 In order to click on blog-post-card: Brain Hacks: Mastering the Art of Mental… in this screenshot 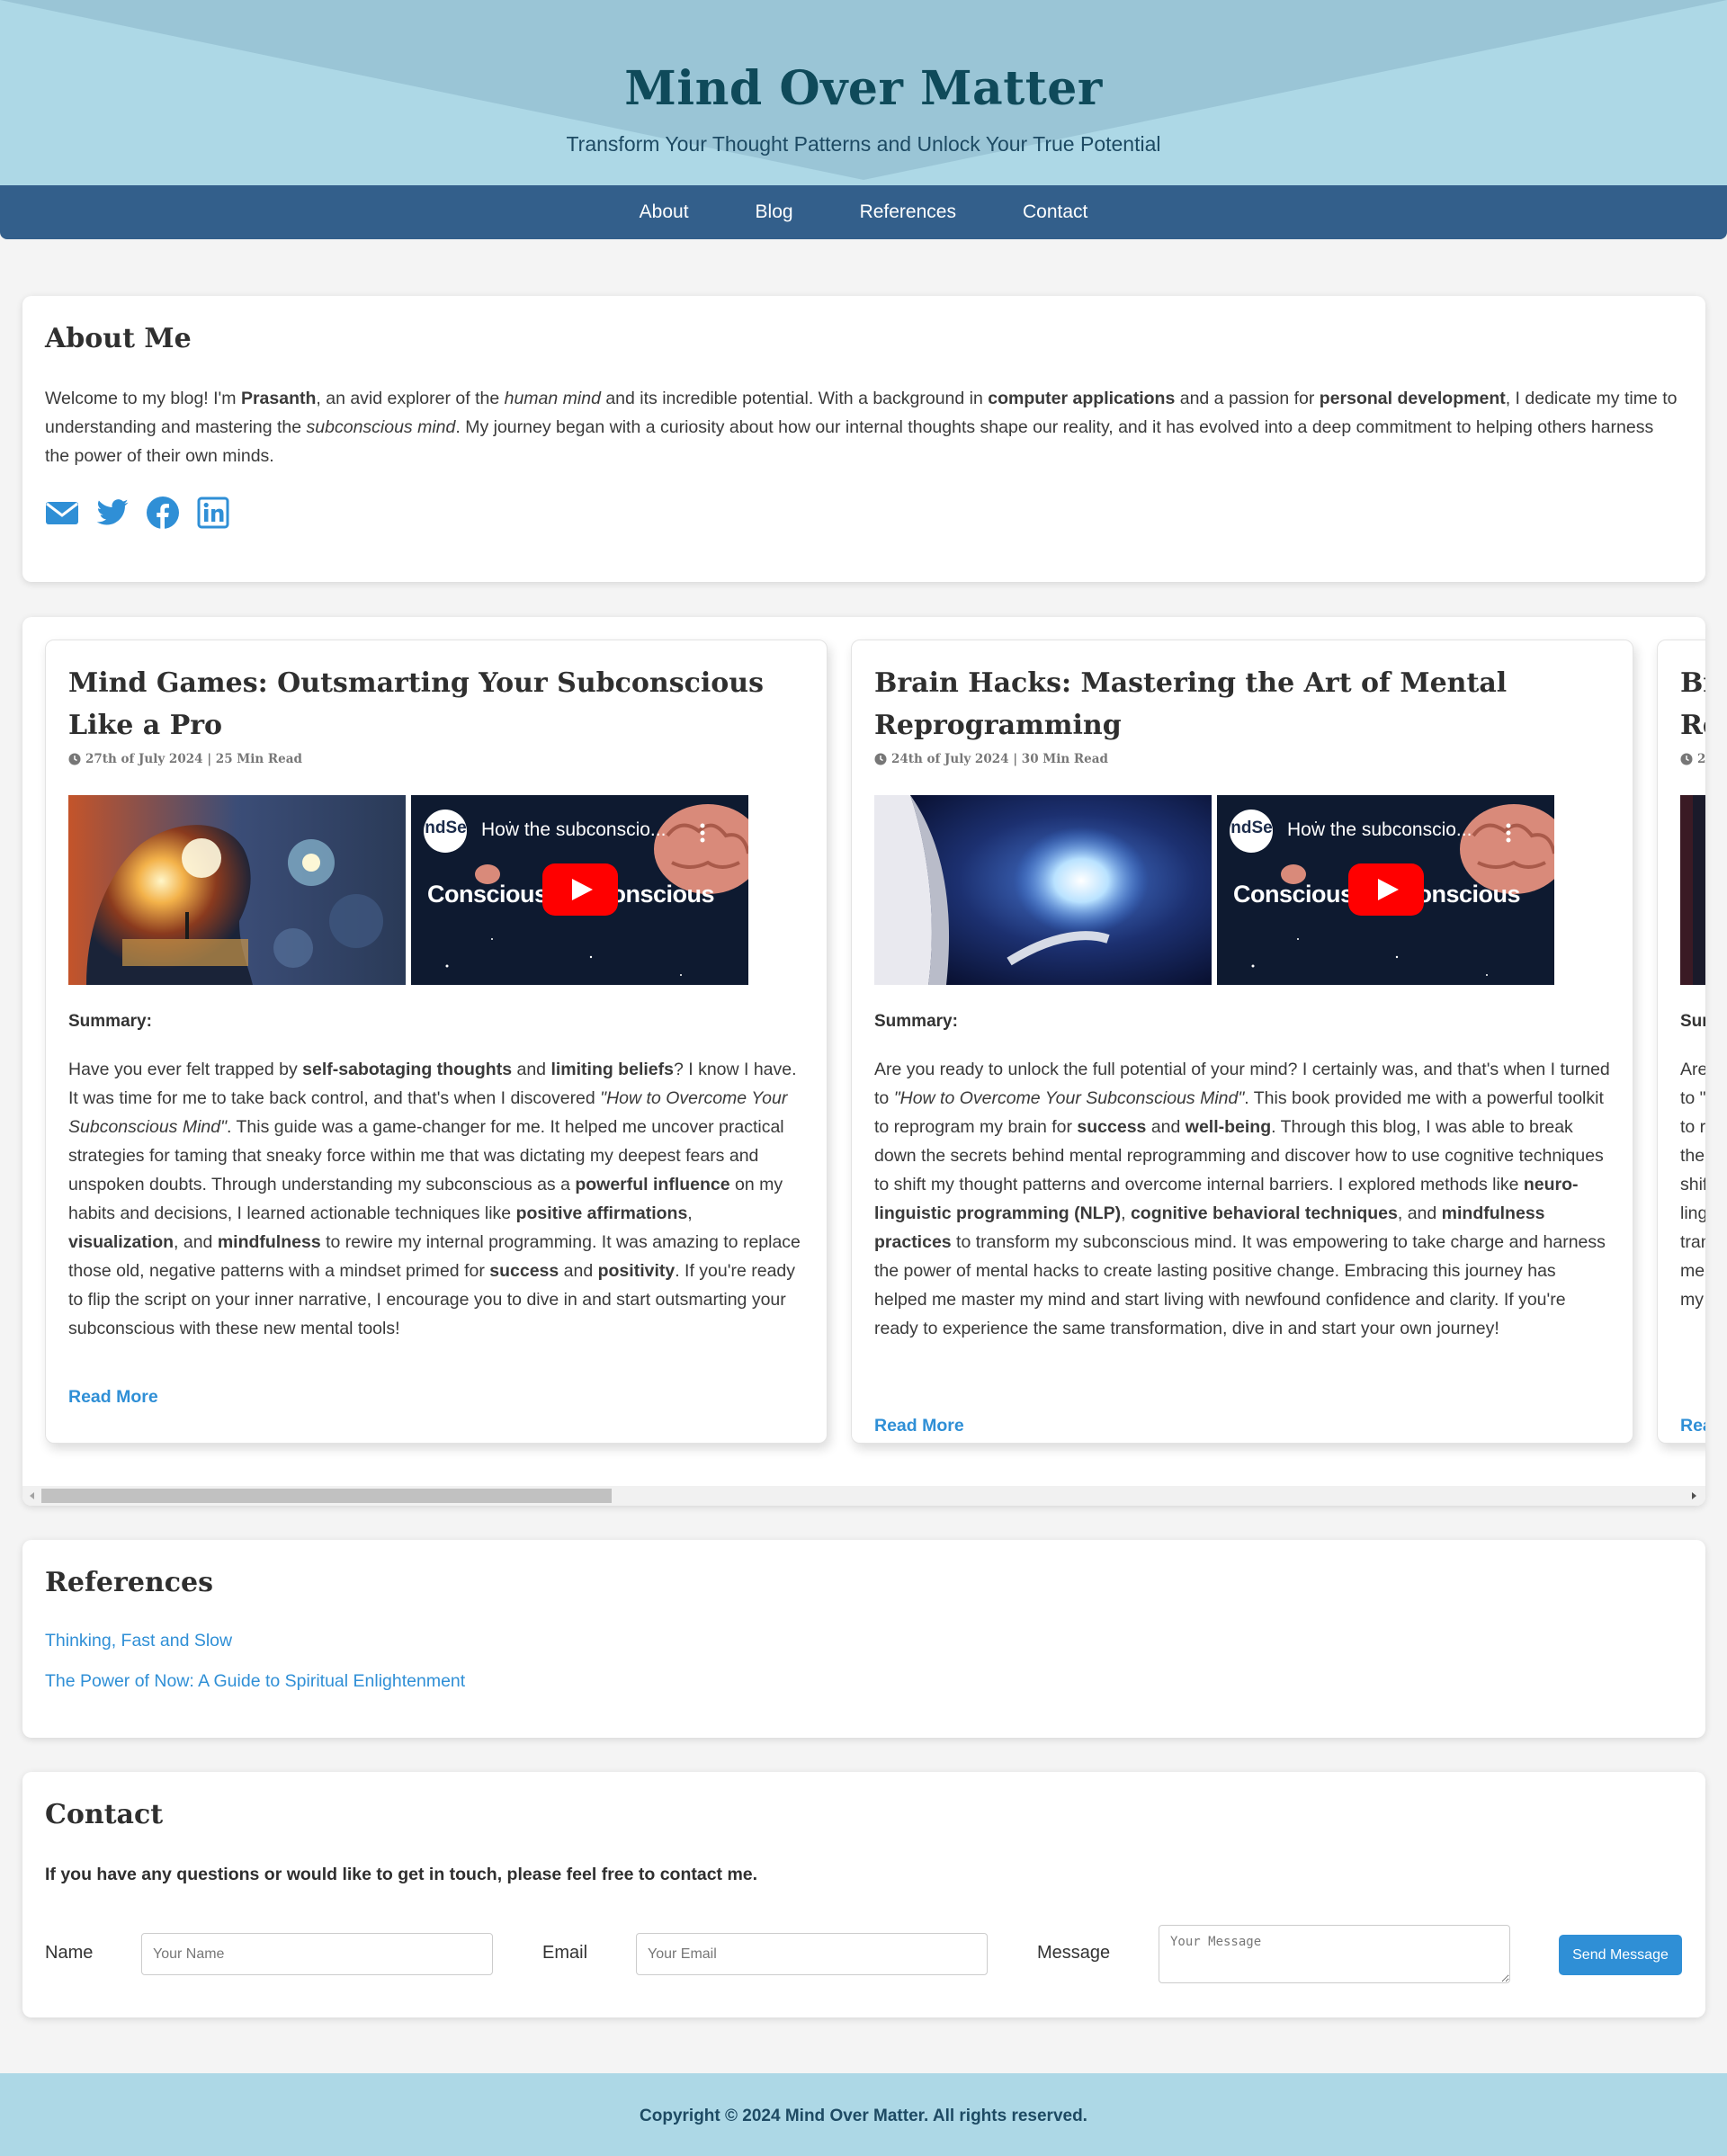, I will do `click(1681, 1042)`.